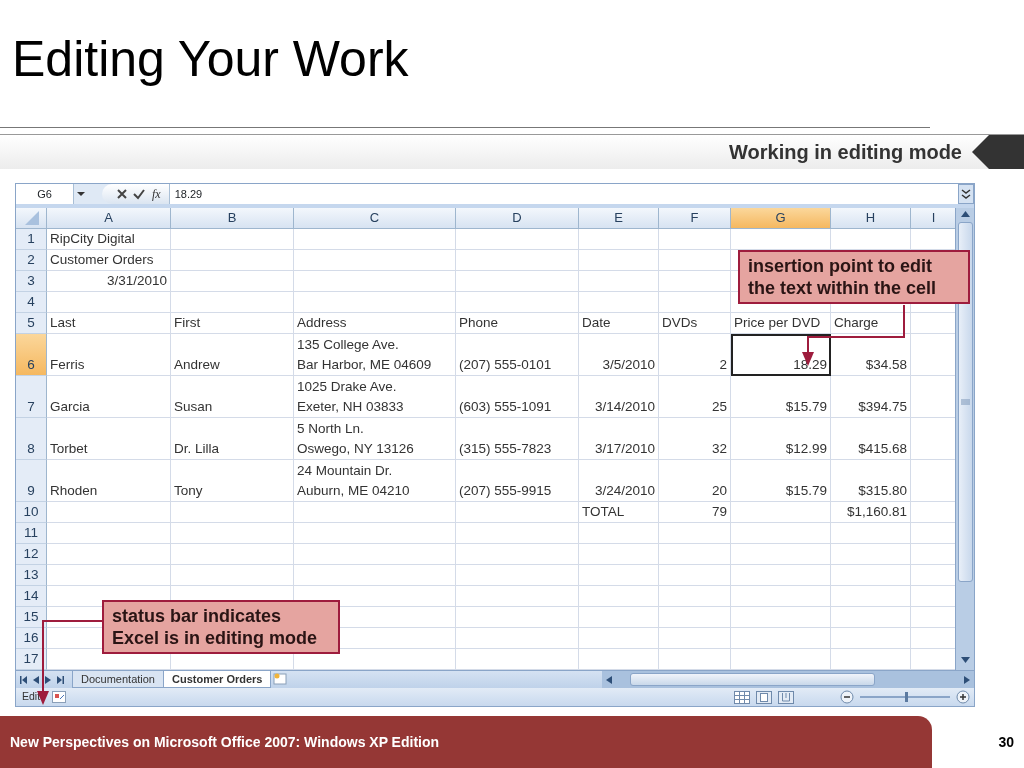 The image size is (1024, 768). I want to click on last-sheet-icon, so click(60, 679).